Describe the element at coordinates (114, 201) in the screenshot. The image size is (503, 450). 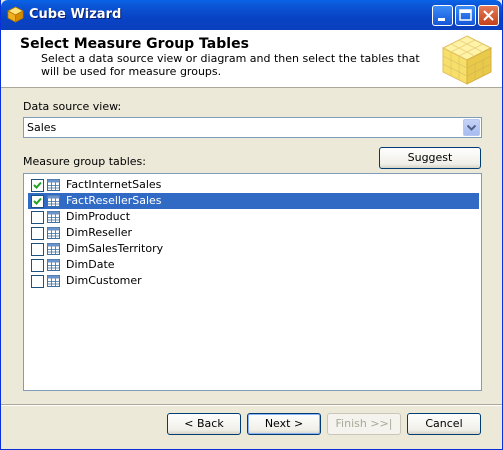
I see `table-name: FactResellerSales` at that location.